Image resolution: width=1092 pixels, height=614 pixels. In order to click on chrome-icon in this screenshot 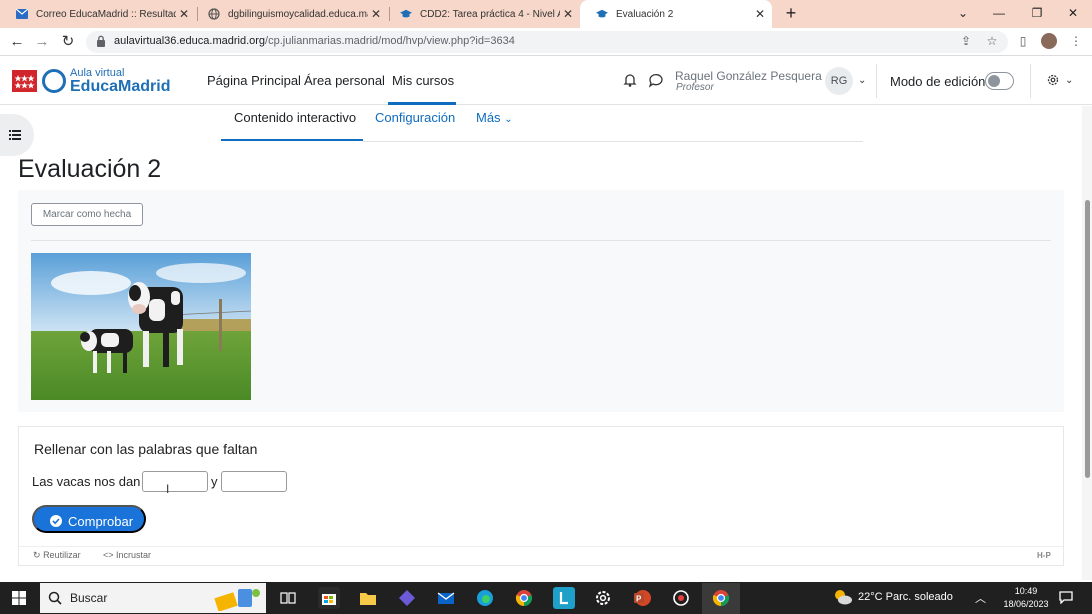, I will do `click(524, 598)`.